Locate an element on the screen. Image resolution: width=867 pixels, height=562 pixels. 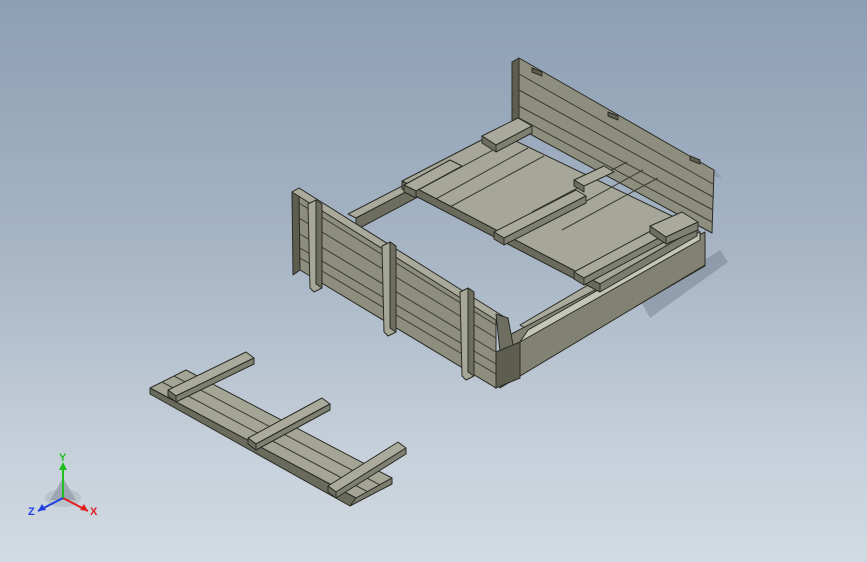
triad-y-label: Y is located at coordinates (63, 458).